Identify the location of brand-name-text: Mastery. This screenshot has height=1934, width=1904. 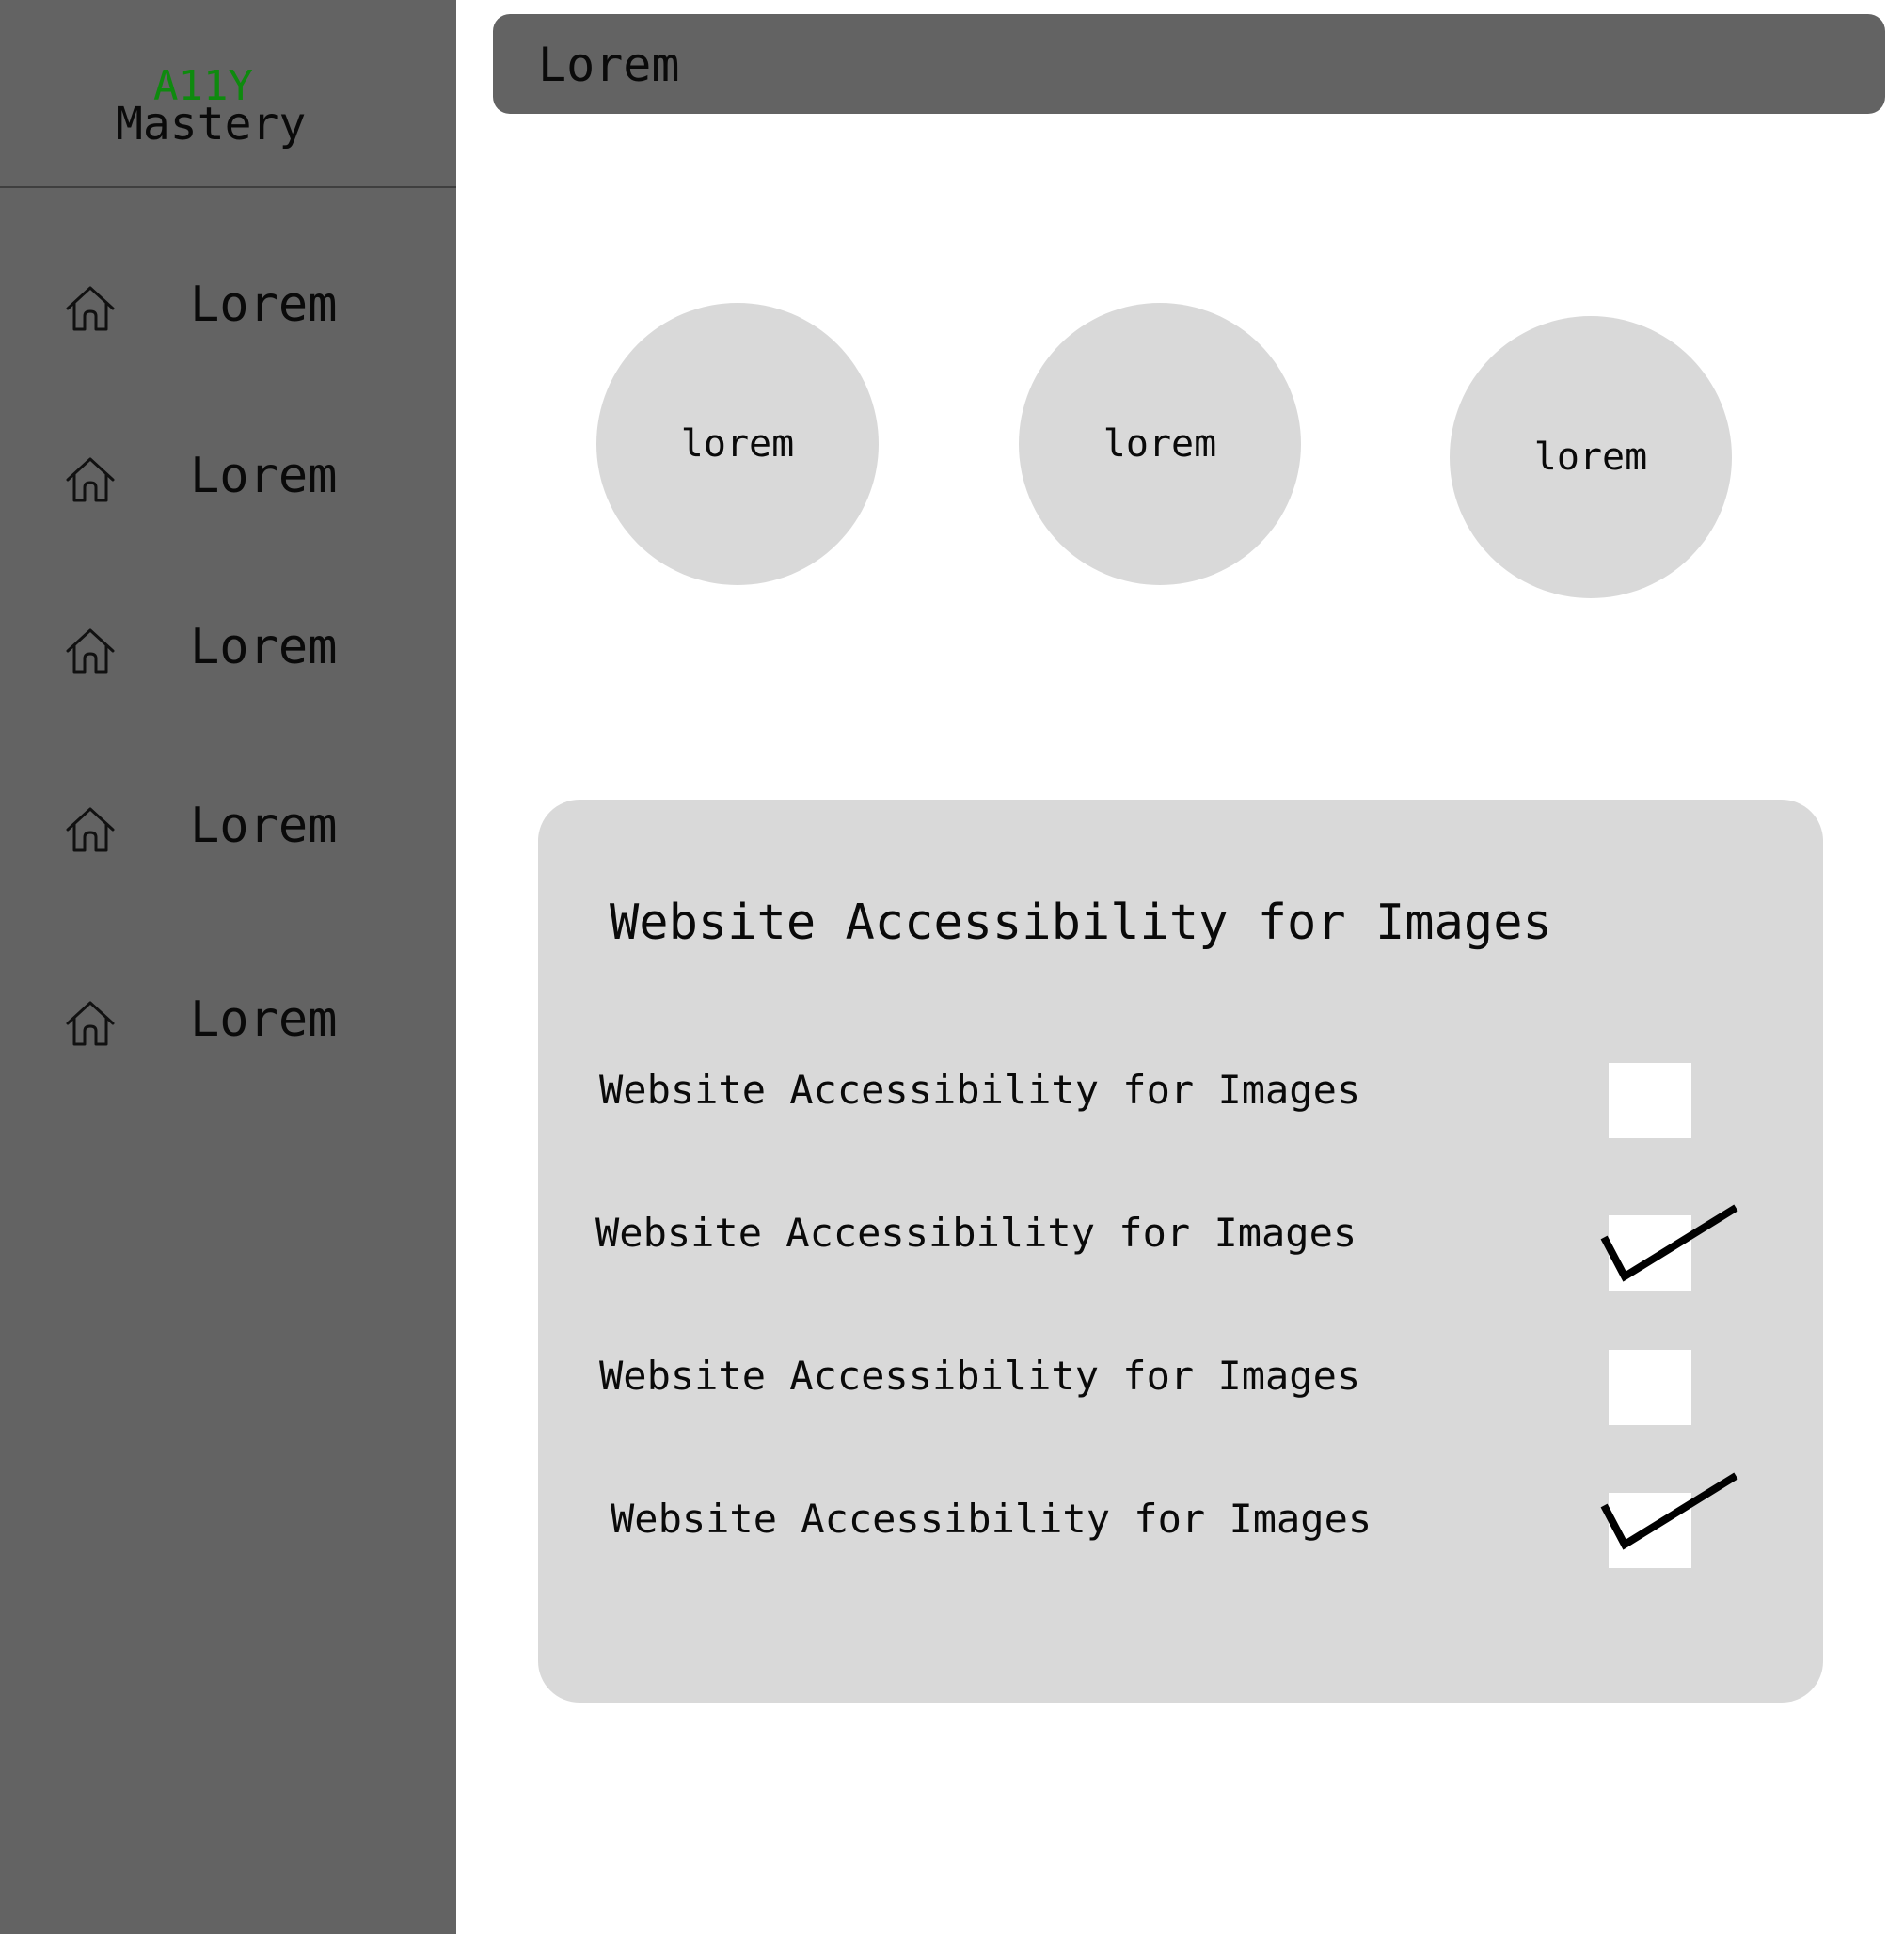
(211, 124).